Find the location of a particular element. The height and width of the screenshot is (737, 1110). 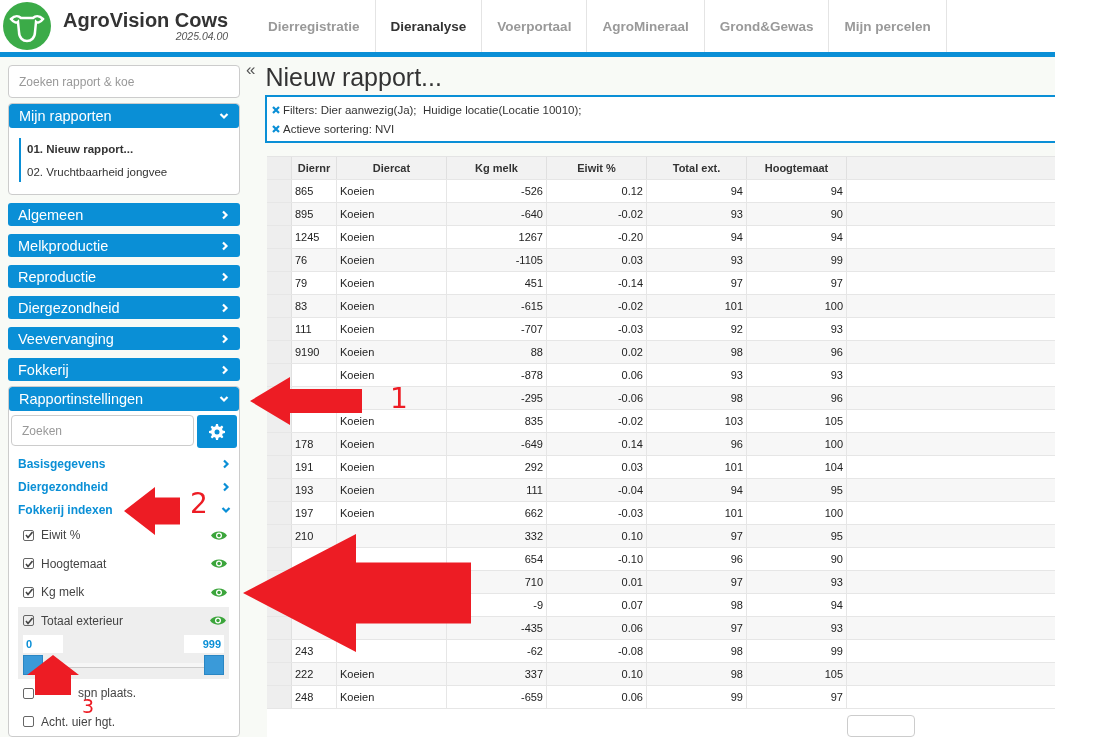

table-cell: 104 is located at coordinates (797, 467).